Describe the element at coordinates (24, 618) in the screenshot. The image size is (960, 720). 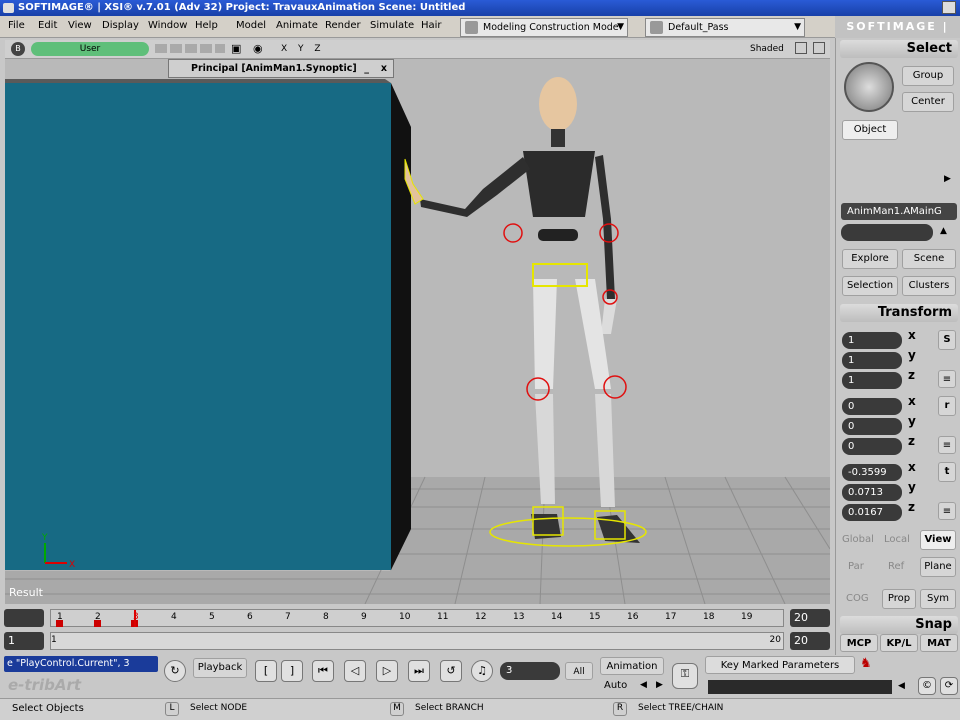
I see `timeline-left-field` at that location.